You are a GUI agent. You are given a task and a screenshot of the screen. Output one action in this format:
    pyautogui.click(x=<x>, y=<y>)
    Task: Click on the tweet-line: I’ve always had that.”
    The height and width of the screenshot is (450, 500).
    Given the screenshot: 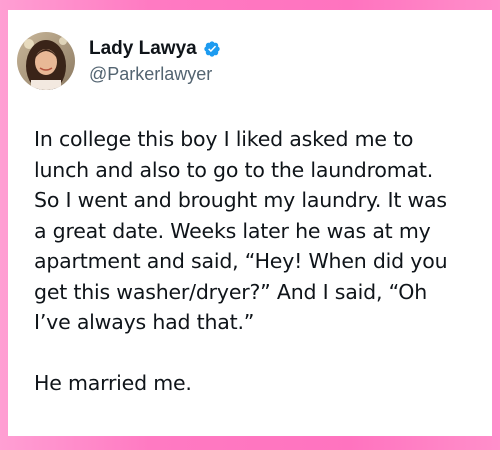 What is the action you would take?
    pyautogui.click(x=144, y=322)
    